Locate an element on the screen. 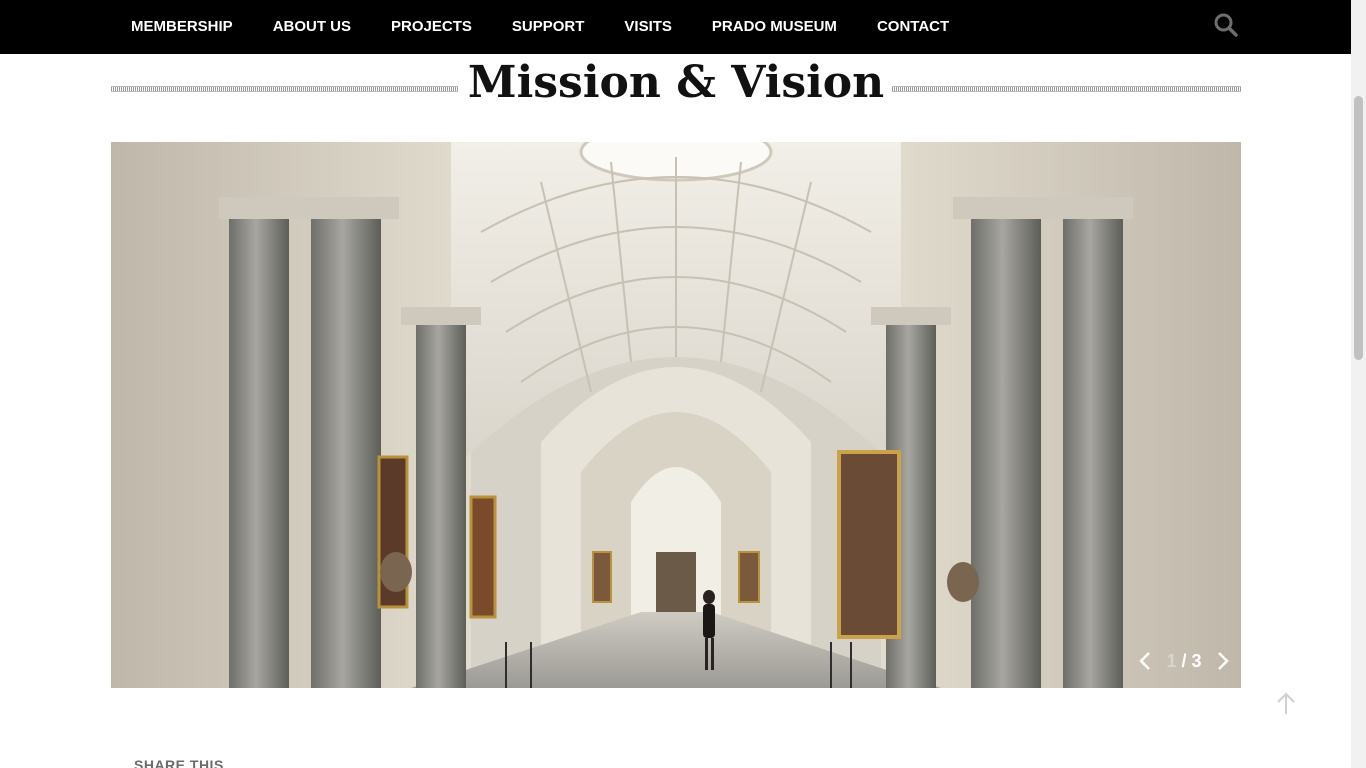 The height and width of the screenshot is (768, 1366). title-divider-right is located at coordinates (1066, 89).